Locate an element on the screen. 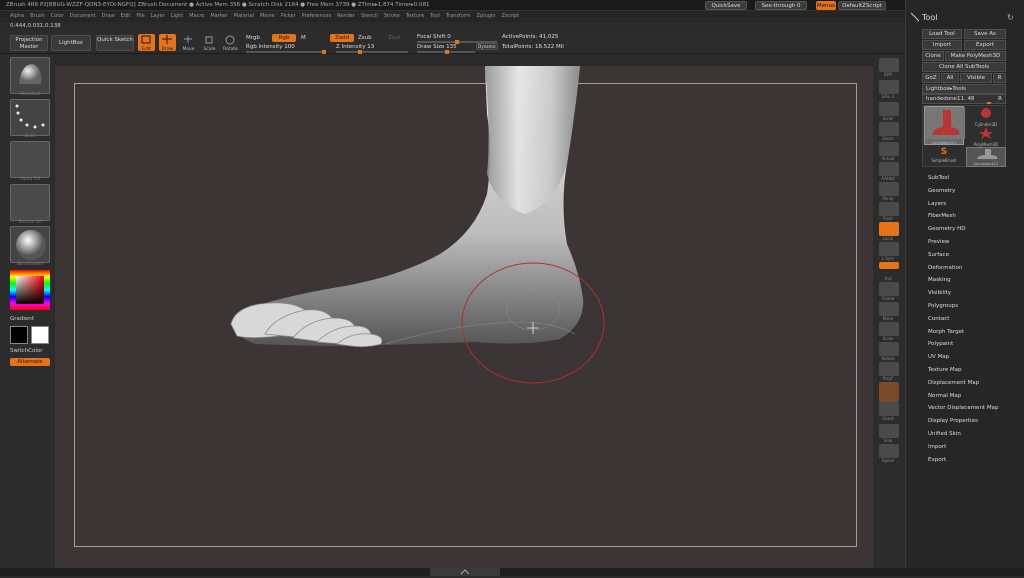  projection-master-button: Projection Master is located at coordinates (29, 43).